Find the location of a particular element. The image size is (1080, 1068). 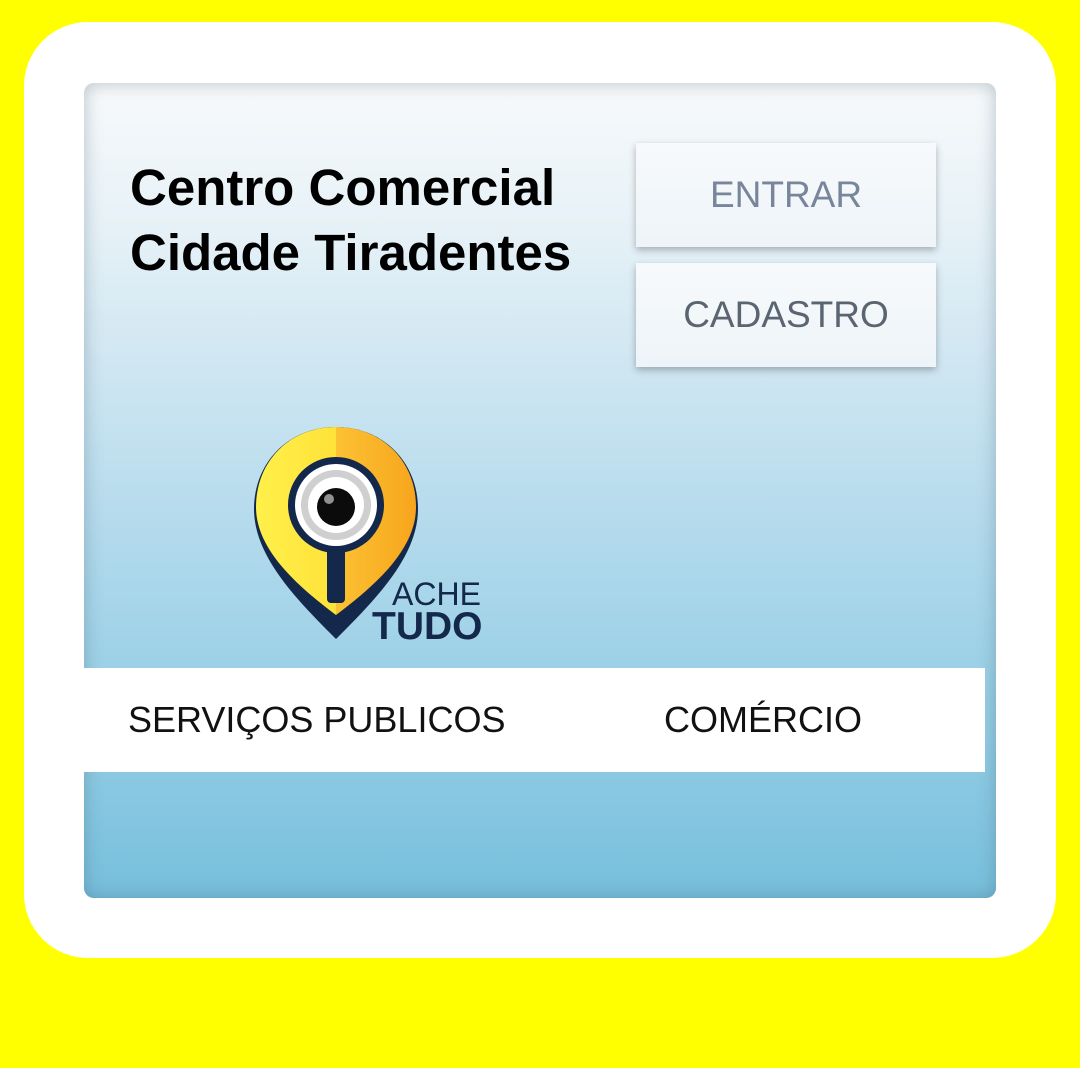

logo-text-tudo: TUDO is located at coordinates (427, 626).